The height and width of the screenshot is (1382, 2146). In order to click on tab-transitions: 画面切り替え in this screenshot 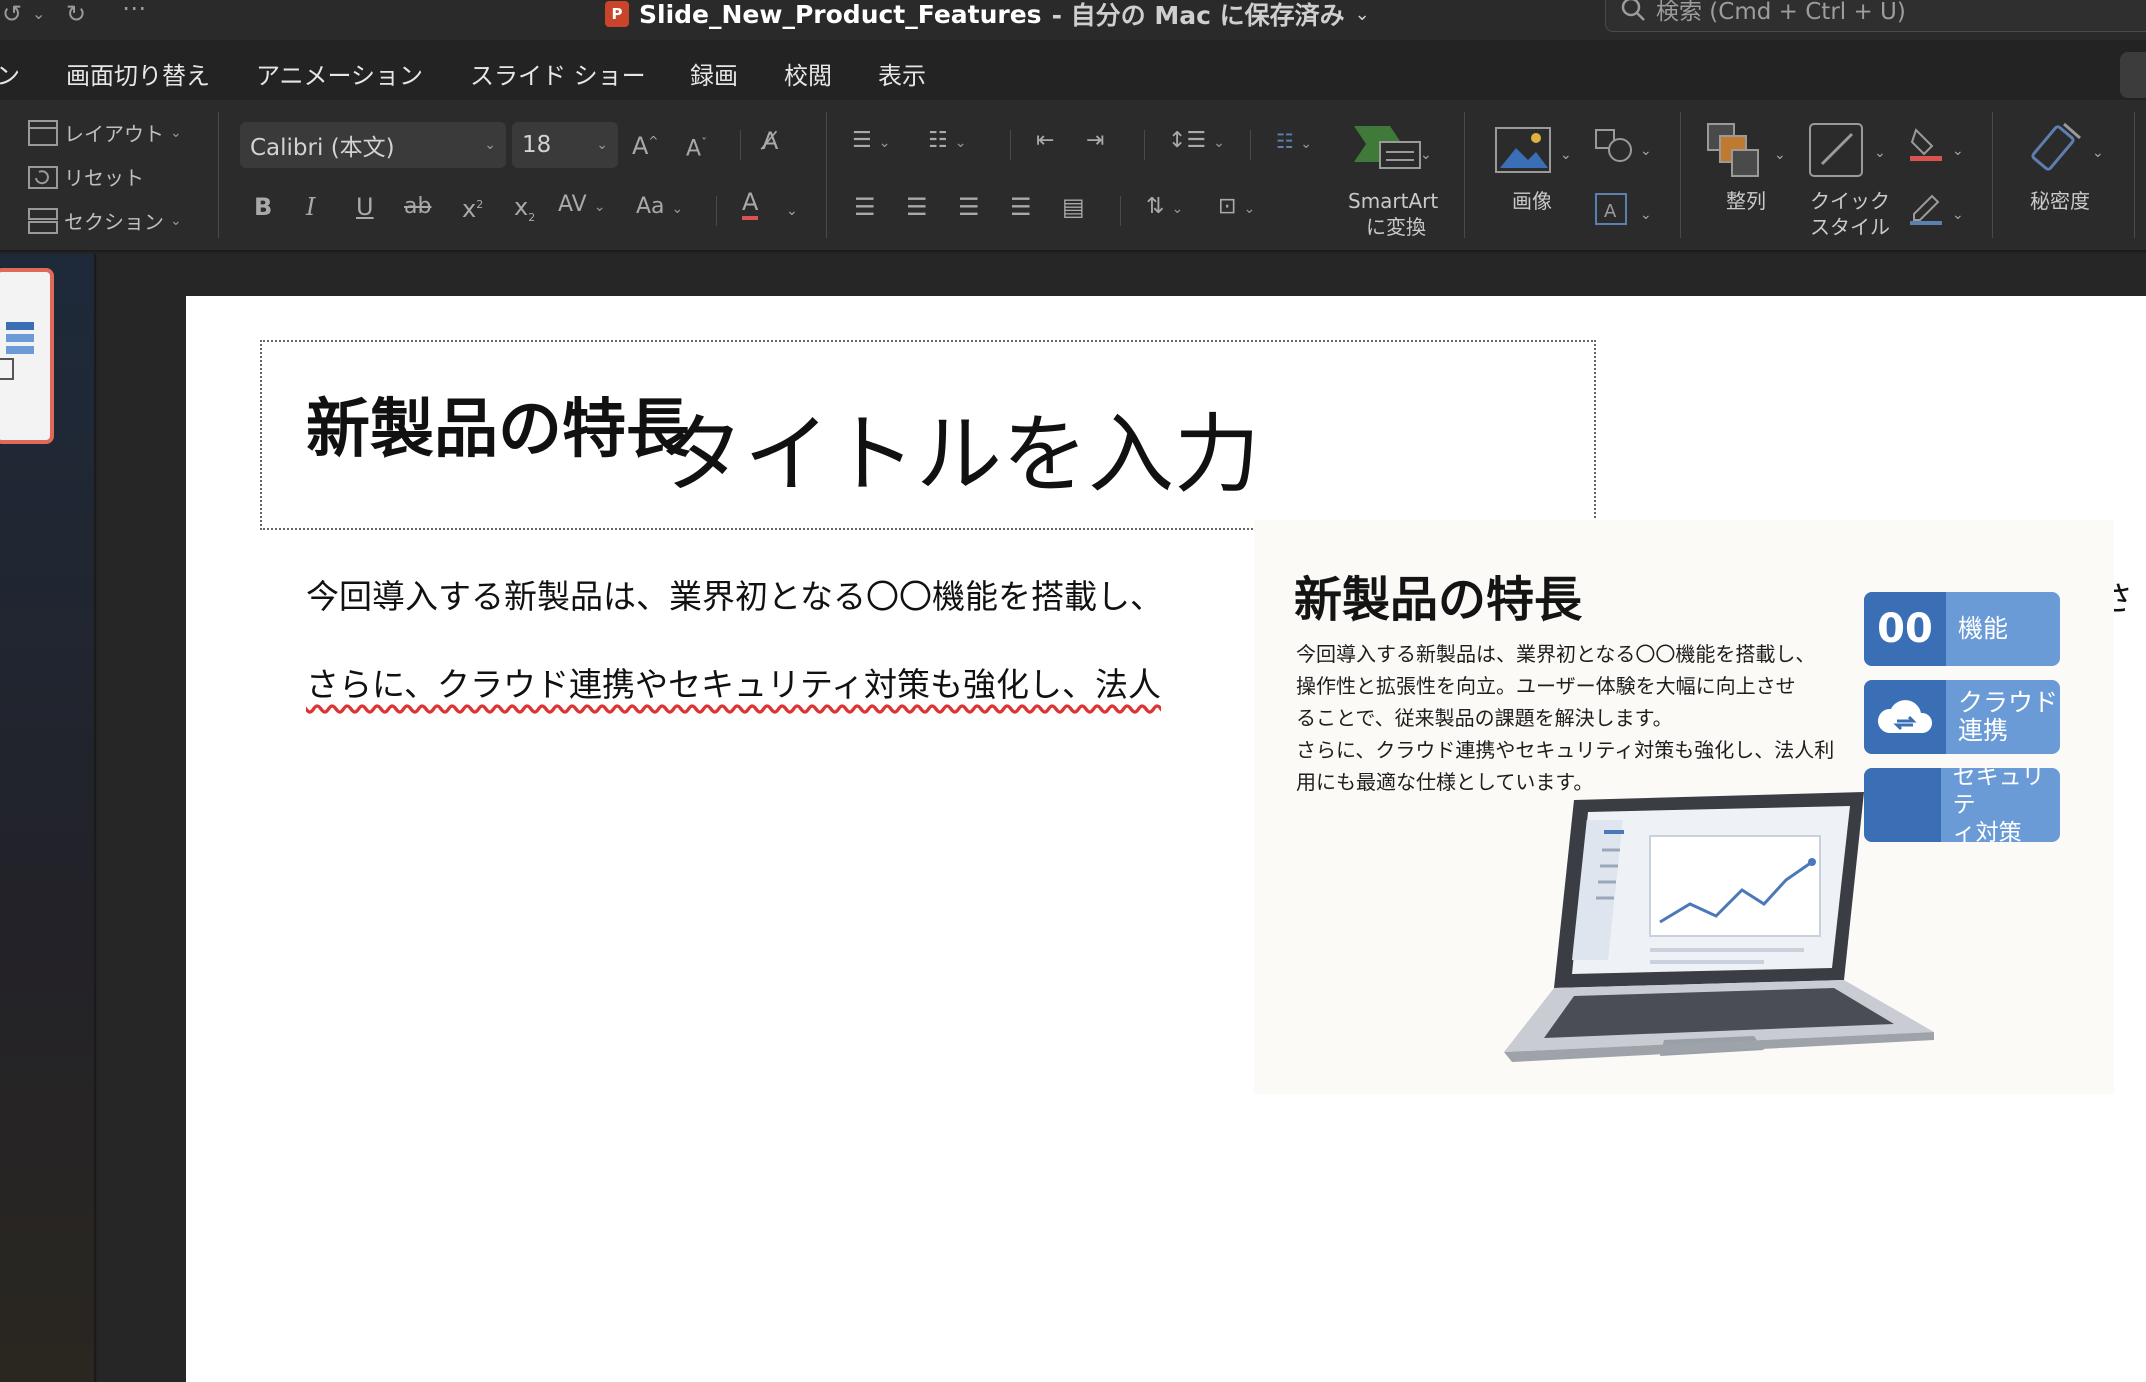, I will do `click(138, 73)`.